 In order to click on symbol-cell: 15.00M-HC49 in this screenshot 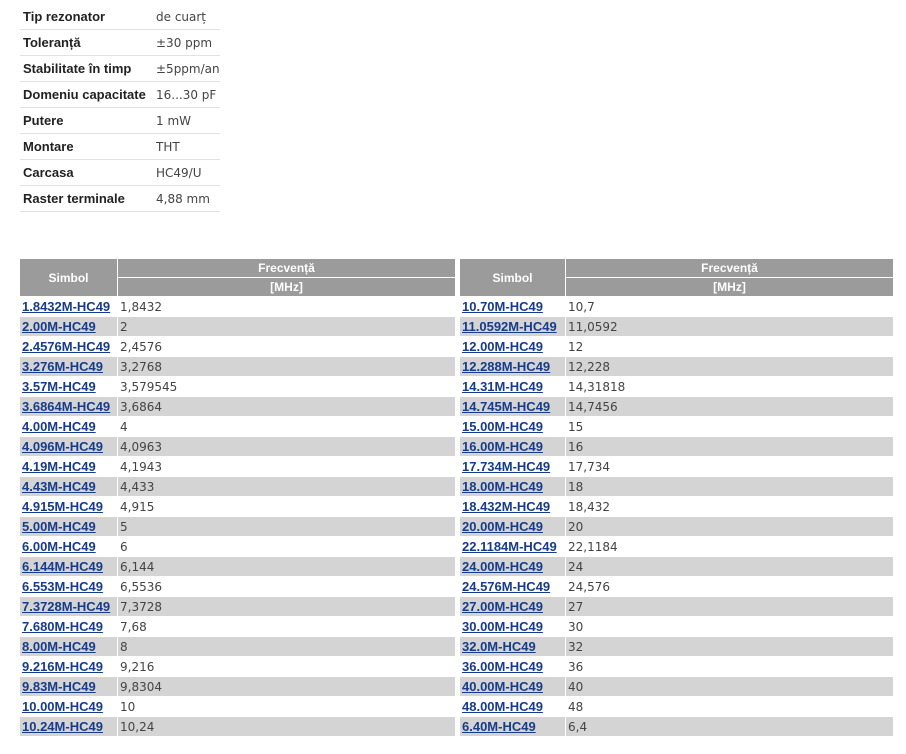, I will do `click(513, 427)`.